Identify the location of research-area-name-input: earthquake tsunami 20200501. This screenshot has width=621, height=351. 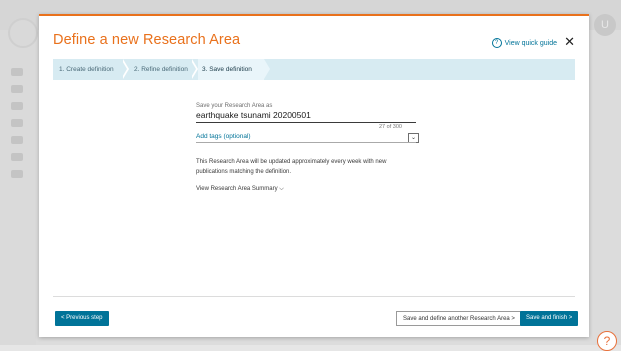
(253, 115).